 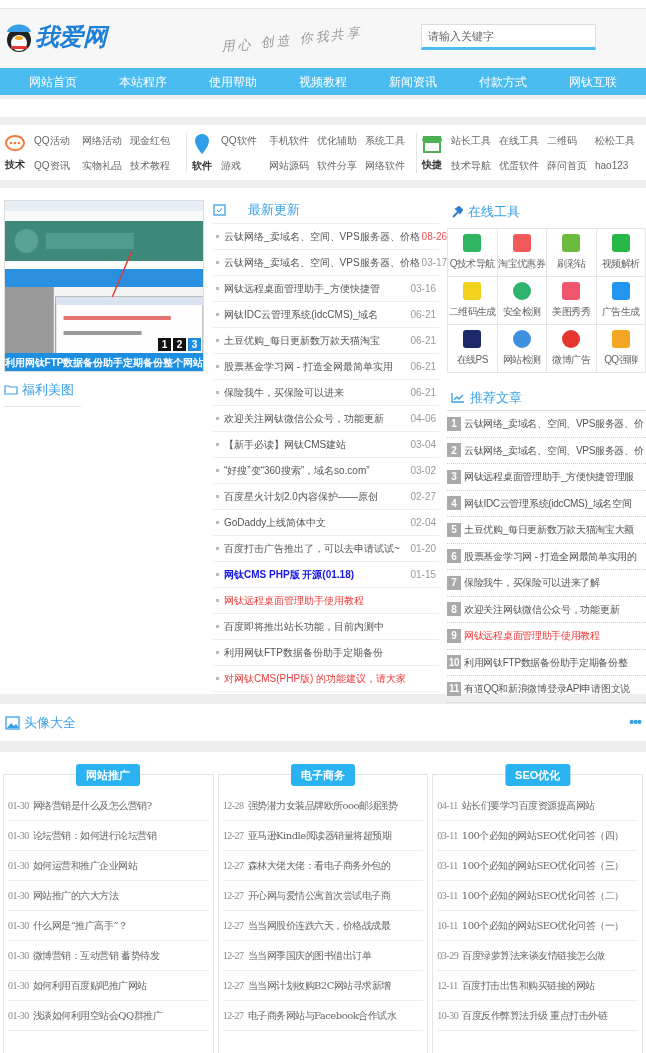 What do you see at coordinates (547, 689) in the screenshot?
I see `article-link: 有道QQ和新浪微博登录API申请图文说` at bounding box center [547, 689].